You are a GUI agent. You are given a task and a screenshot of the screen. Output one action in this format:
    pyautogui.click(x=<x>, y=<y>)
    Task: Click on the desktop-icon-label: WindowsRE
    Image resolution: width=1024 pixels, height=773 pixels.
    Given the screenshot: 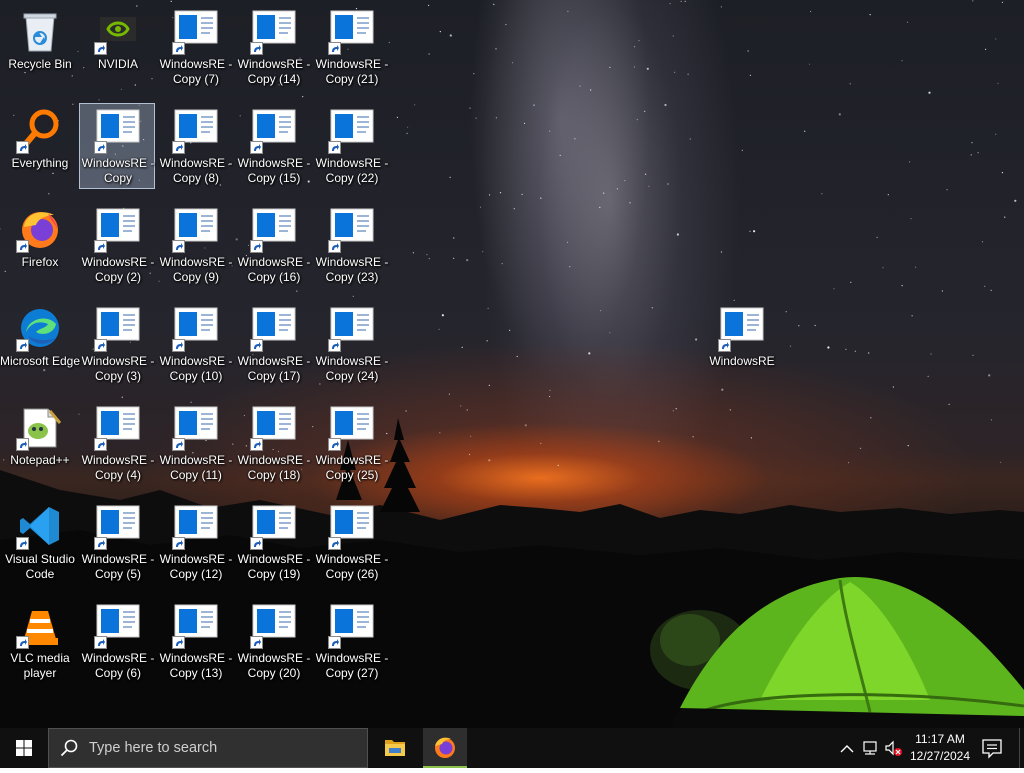 What is the action you would take?
    pyautogui.click(x=742, y=361)
    